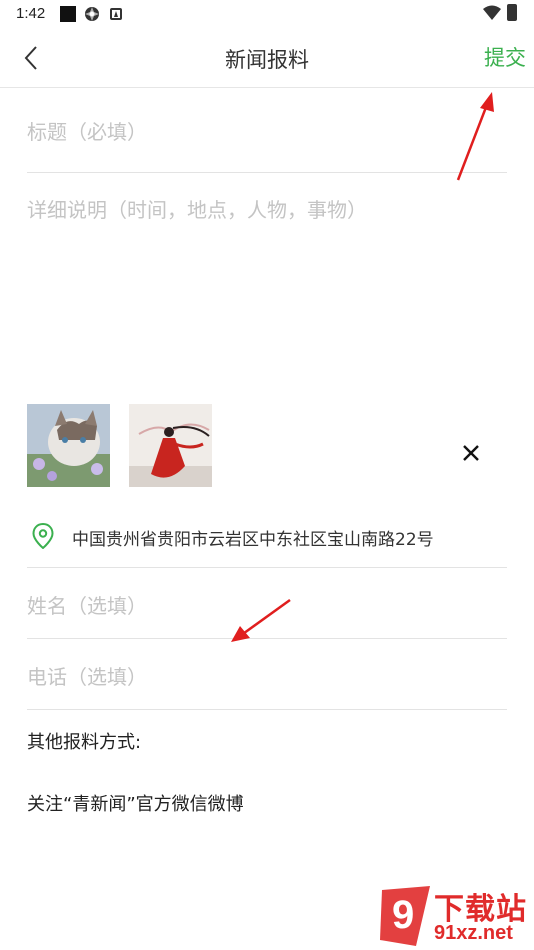 The image size is (534, 950). I want to click on cat-photo-image, so click(68, 445).